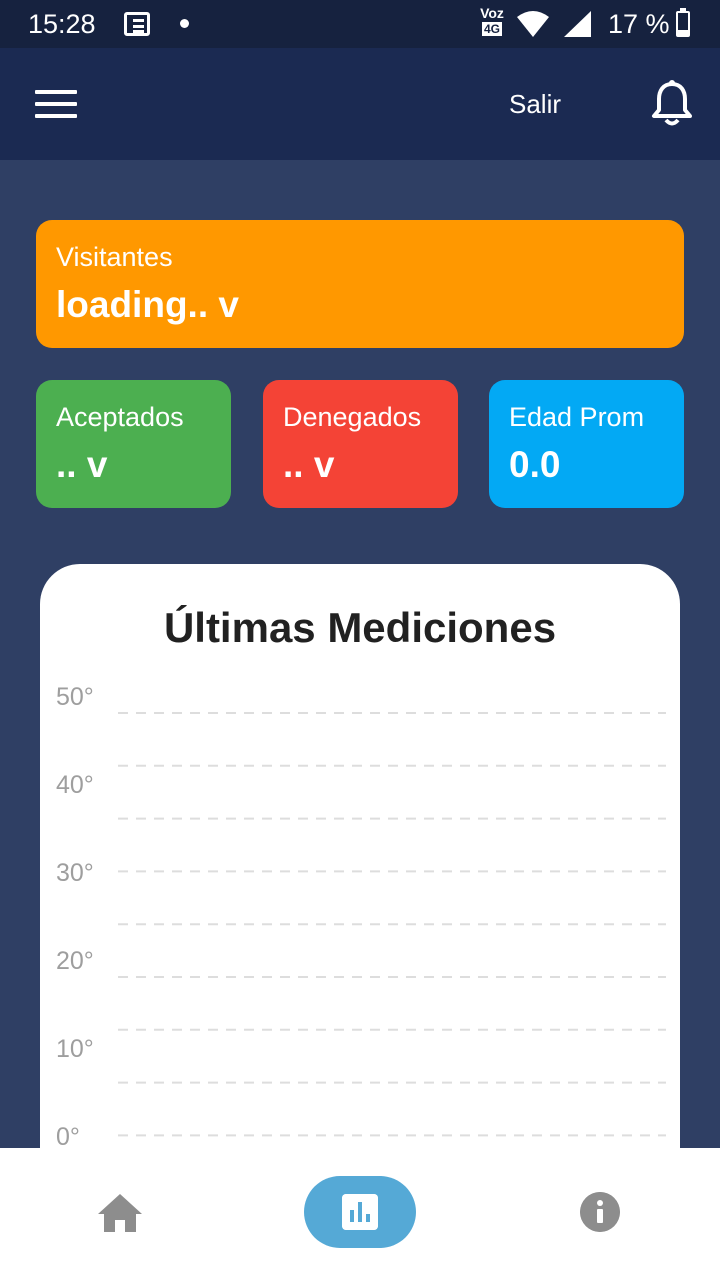  I want to click on visitantes-label: Visitantes, so click(114, 257).